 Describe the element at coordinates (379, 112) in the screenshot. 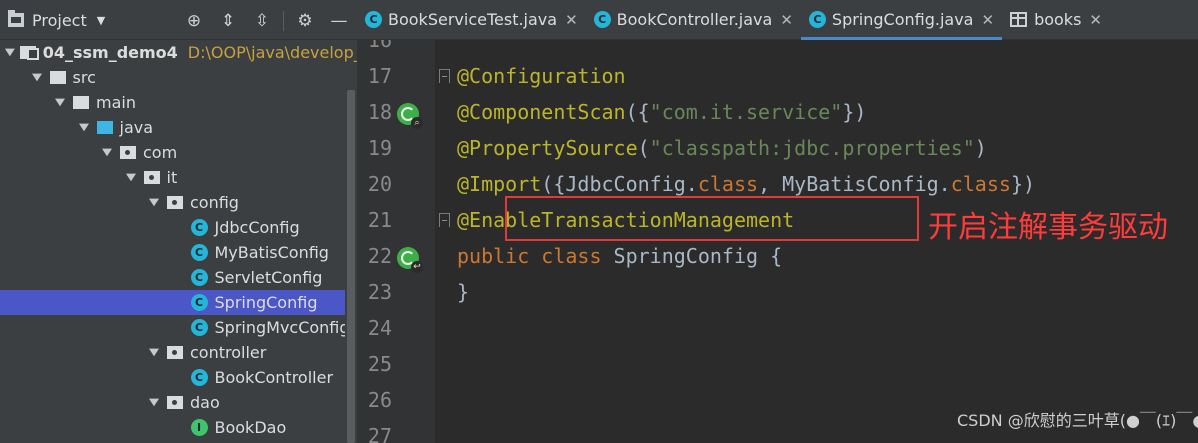

I see `line-number: 18` at that location.